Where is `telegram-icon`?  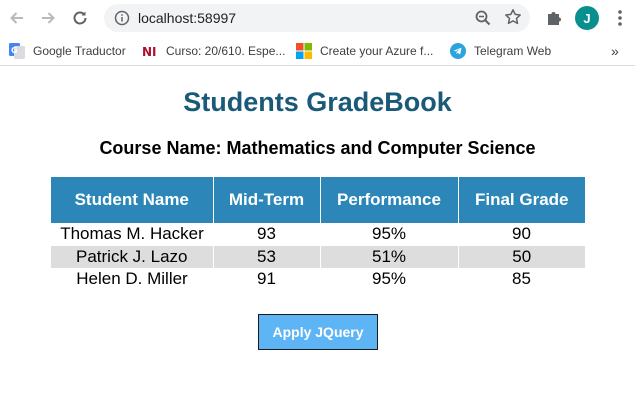
telegram-icon is located at coordinates (458, 51).